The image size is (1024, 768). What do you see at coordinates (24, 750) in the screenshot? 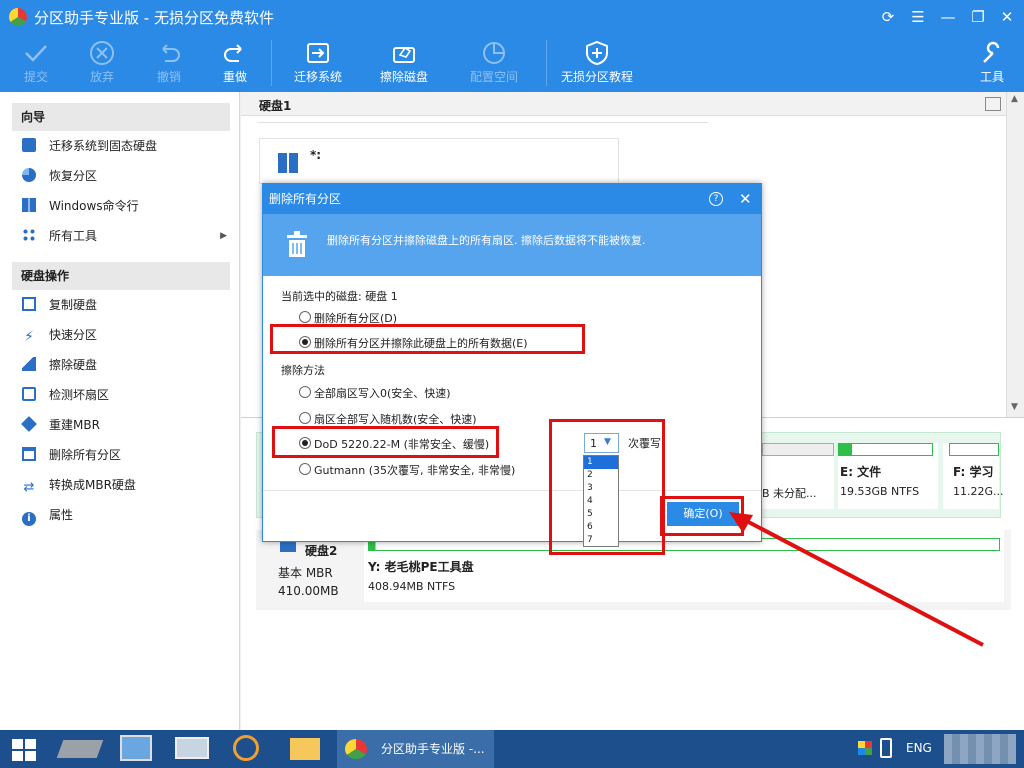
I see `start-windows-icon` at bounding box center [24, 750].